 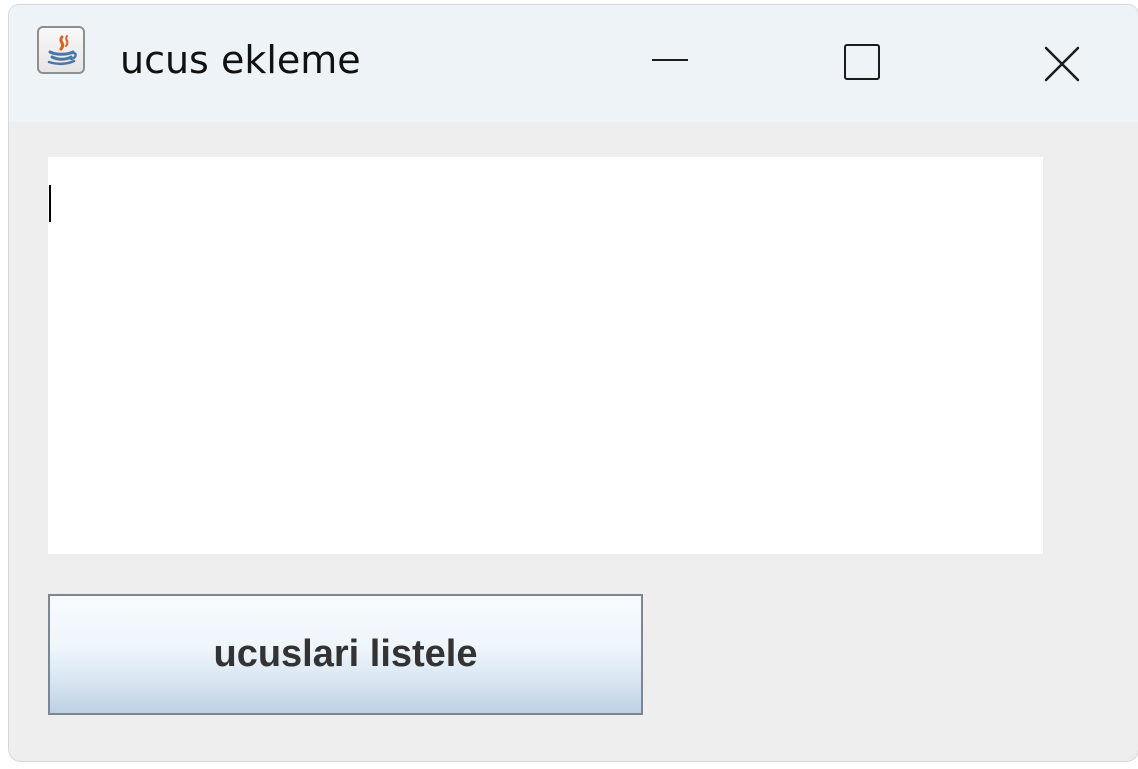 What do you see at coordinates (50, 203) in the screenshot?
I see `text-cursor` at bounding box center [50, 203].